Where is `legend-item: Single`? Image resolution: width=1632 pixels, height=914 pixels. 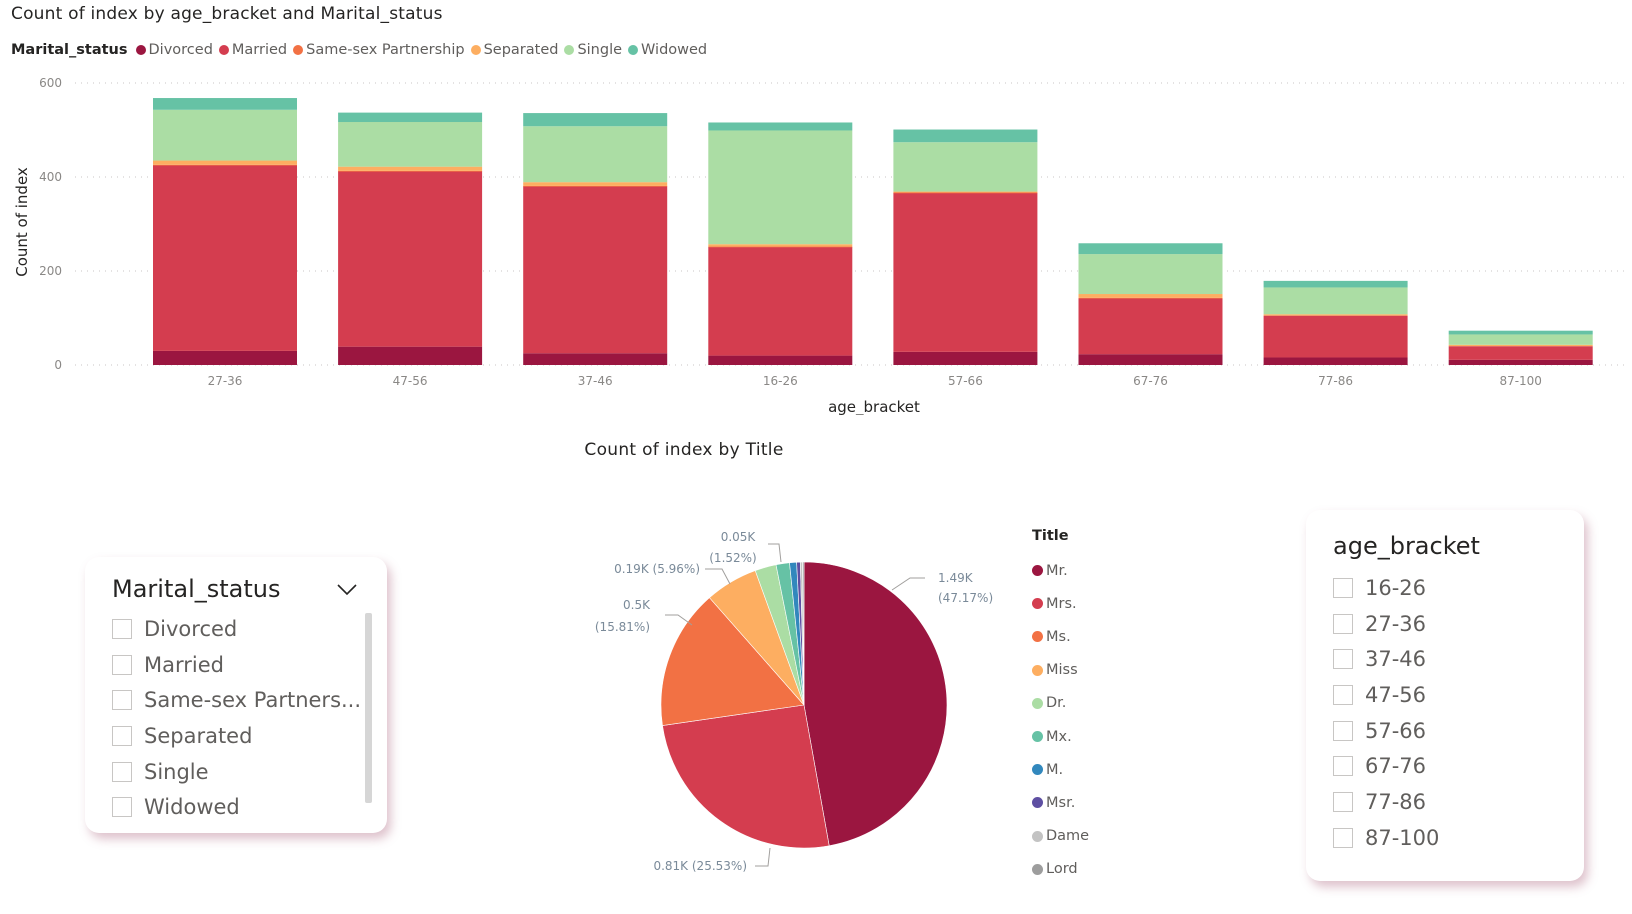
legend-item: Single is located at coordinates (593, 50).